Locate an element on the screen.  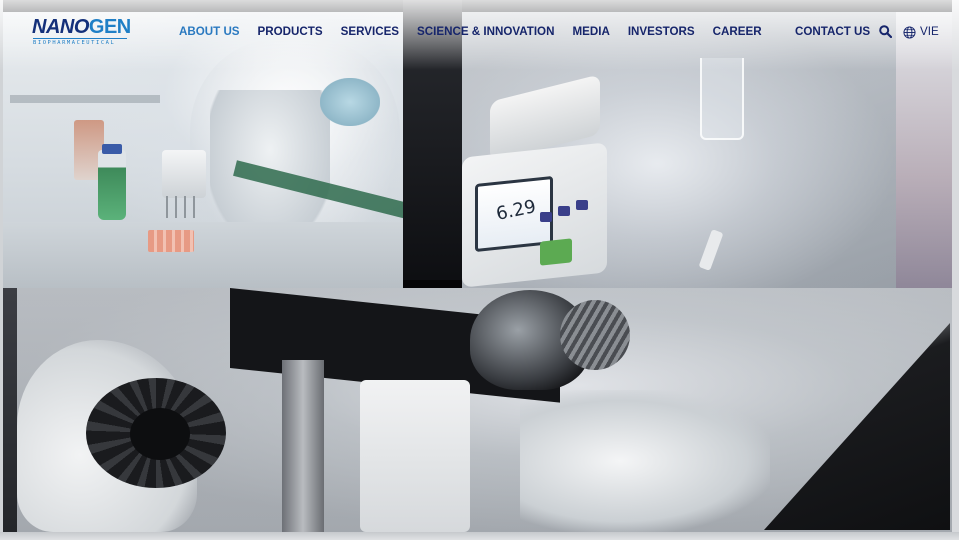
page-edge-left is located at coordinates (1, 270).